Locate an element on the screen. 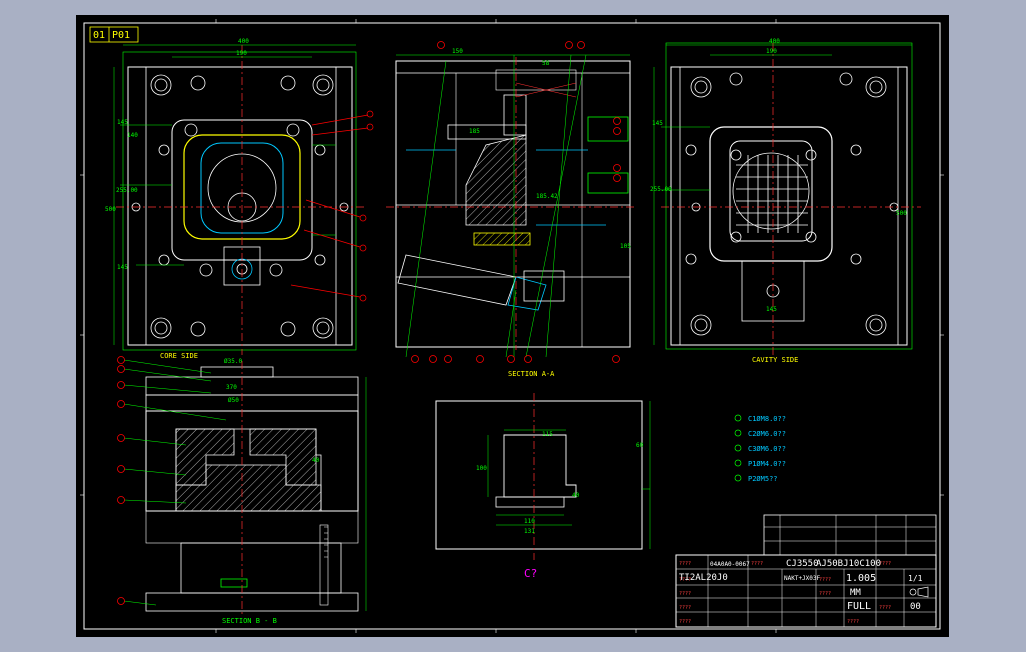  unit-value: MM is located at coordinates (855, 593).